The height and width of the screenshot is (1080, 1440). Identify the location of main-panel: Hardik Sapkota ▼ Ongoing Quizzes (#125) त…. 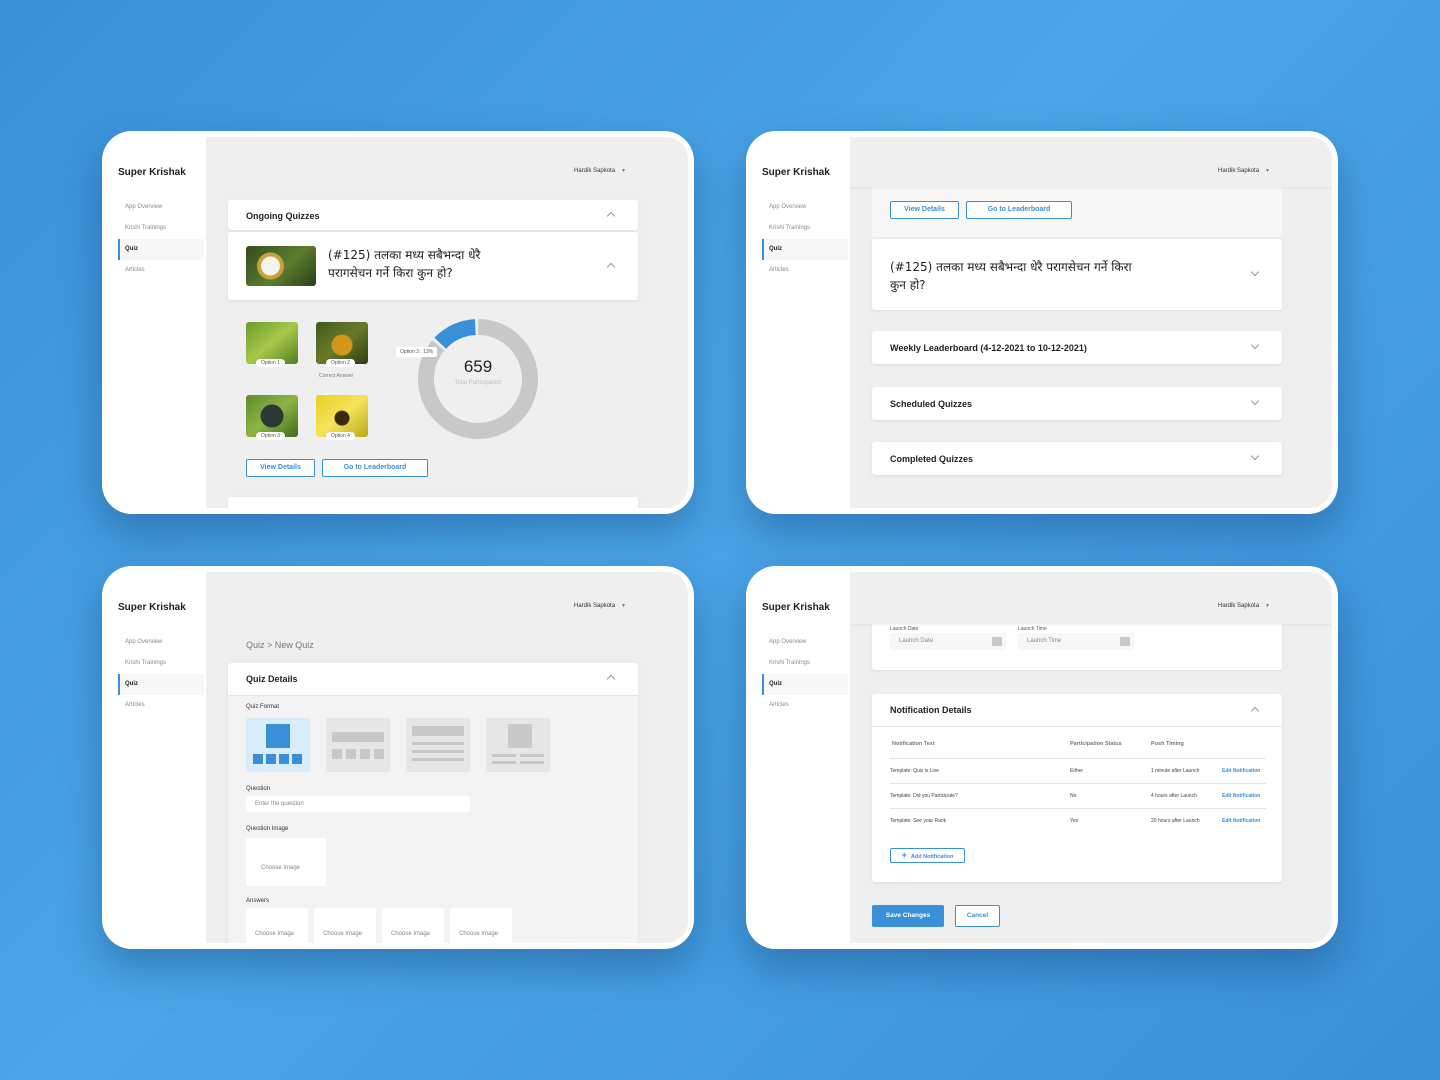
(447, 322).